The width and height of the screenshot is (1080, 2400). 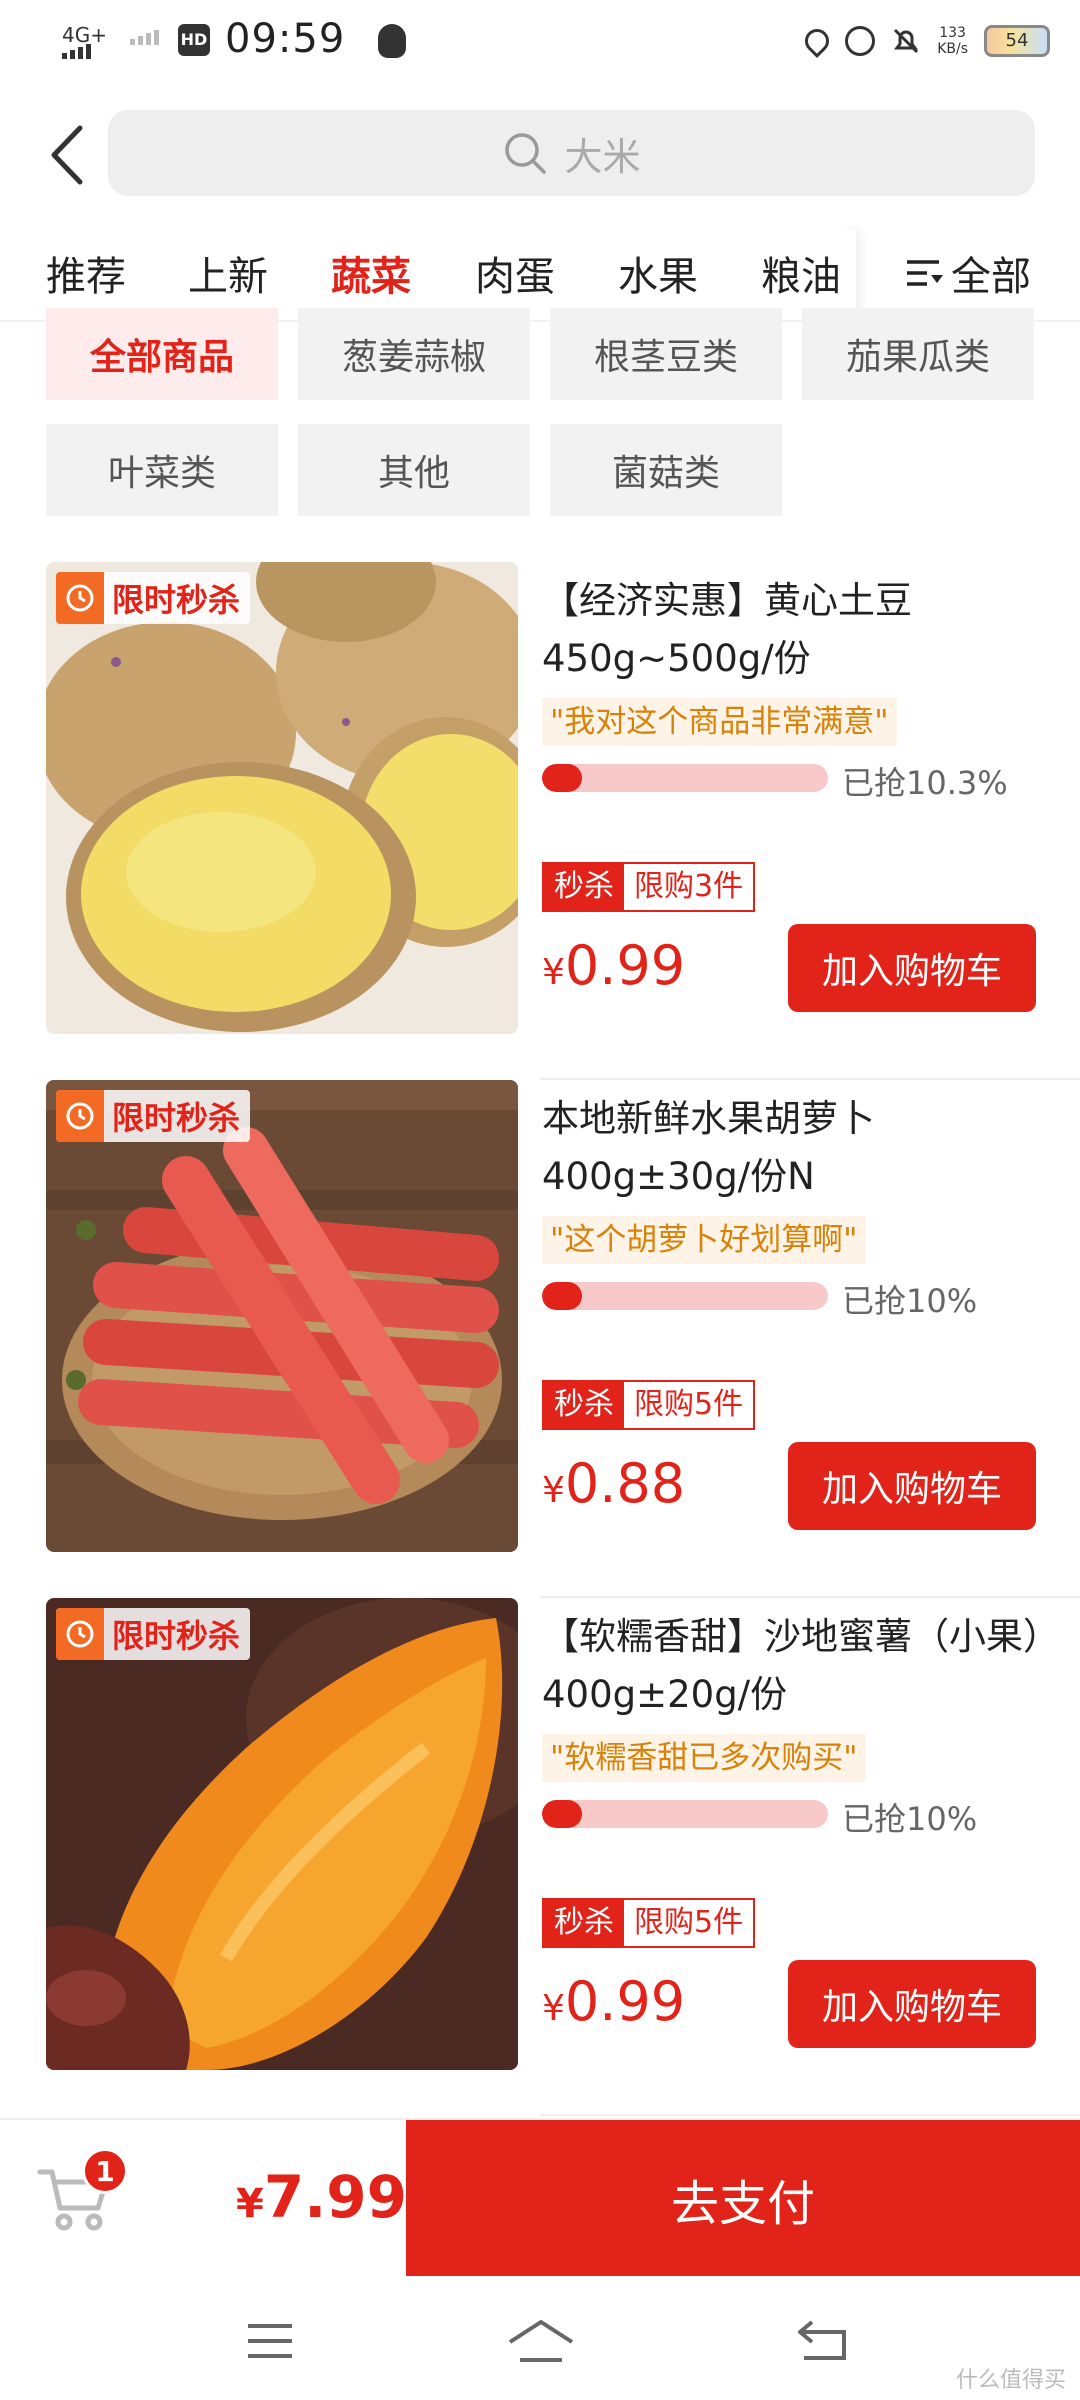 What do you see at coordinates (194, 40) in the screenshot?
I see `hd-icon: HD` at bounding box center [194, 40].